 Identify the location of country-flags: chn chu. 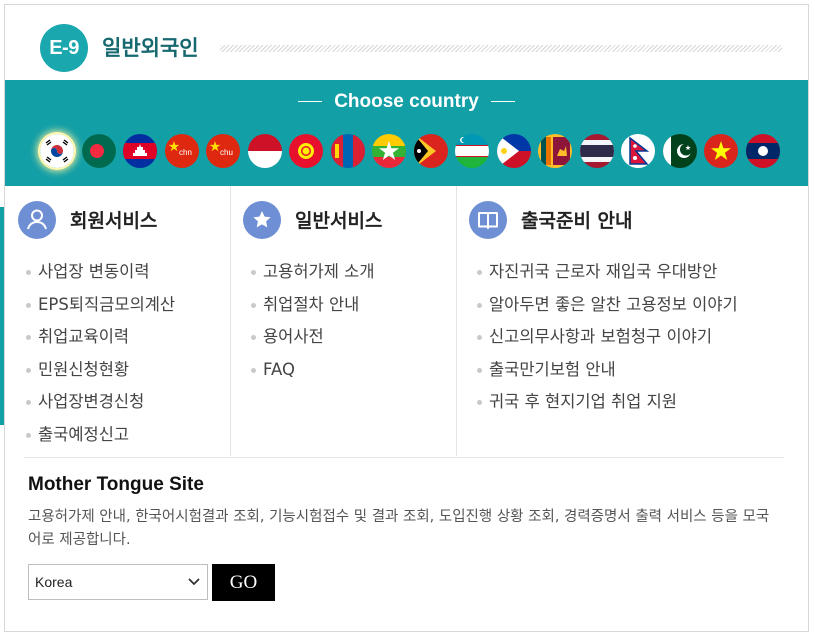
(420, 152).